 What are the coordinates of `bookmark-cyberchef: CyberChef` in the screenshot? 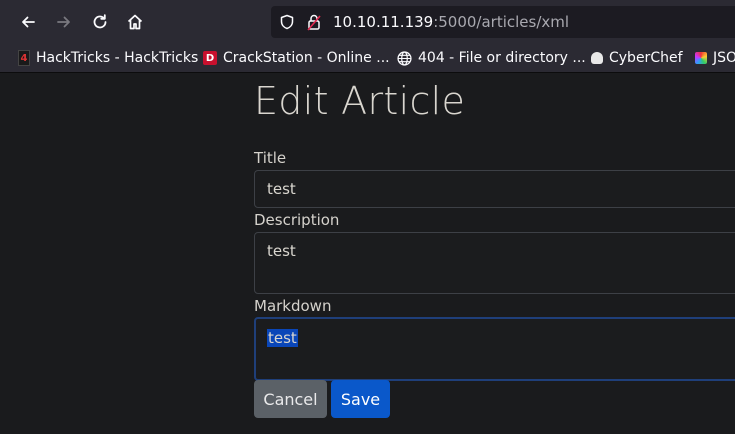 It's located at (637, 58).